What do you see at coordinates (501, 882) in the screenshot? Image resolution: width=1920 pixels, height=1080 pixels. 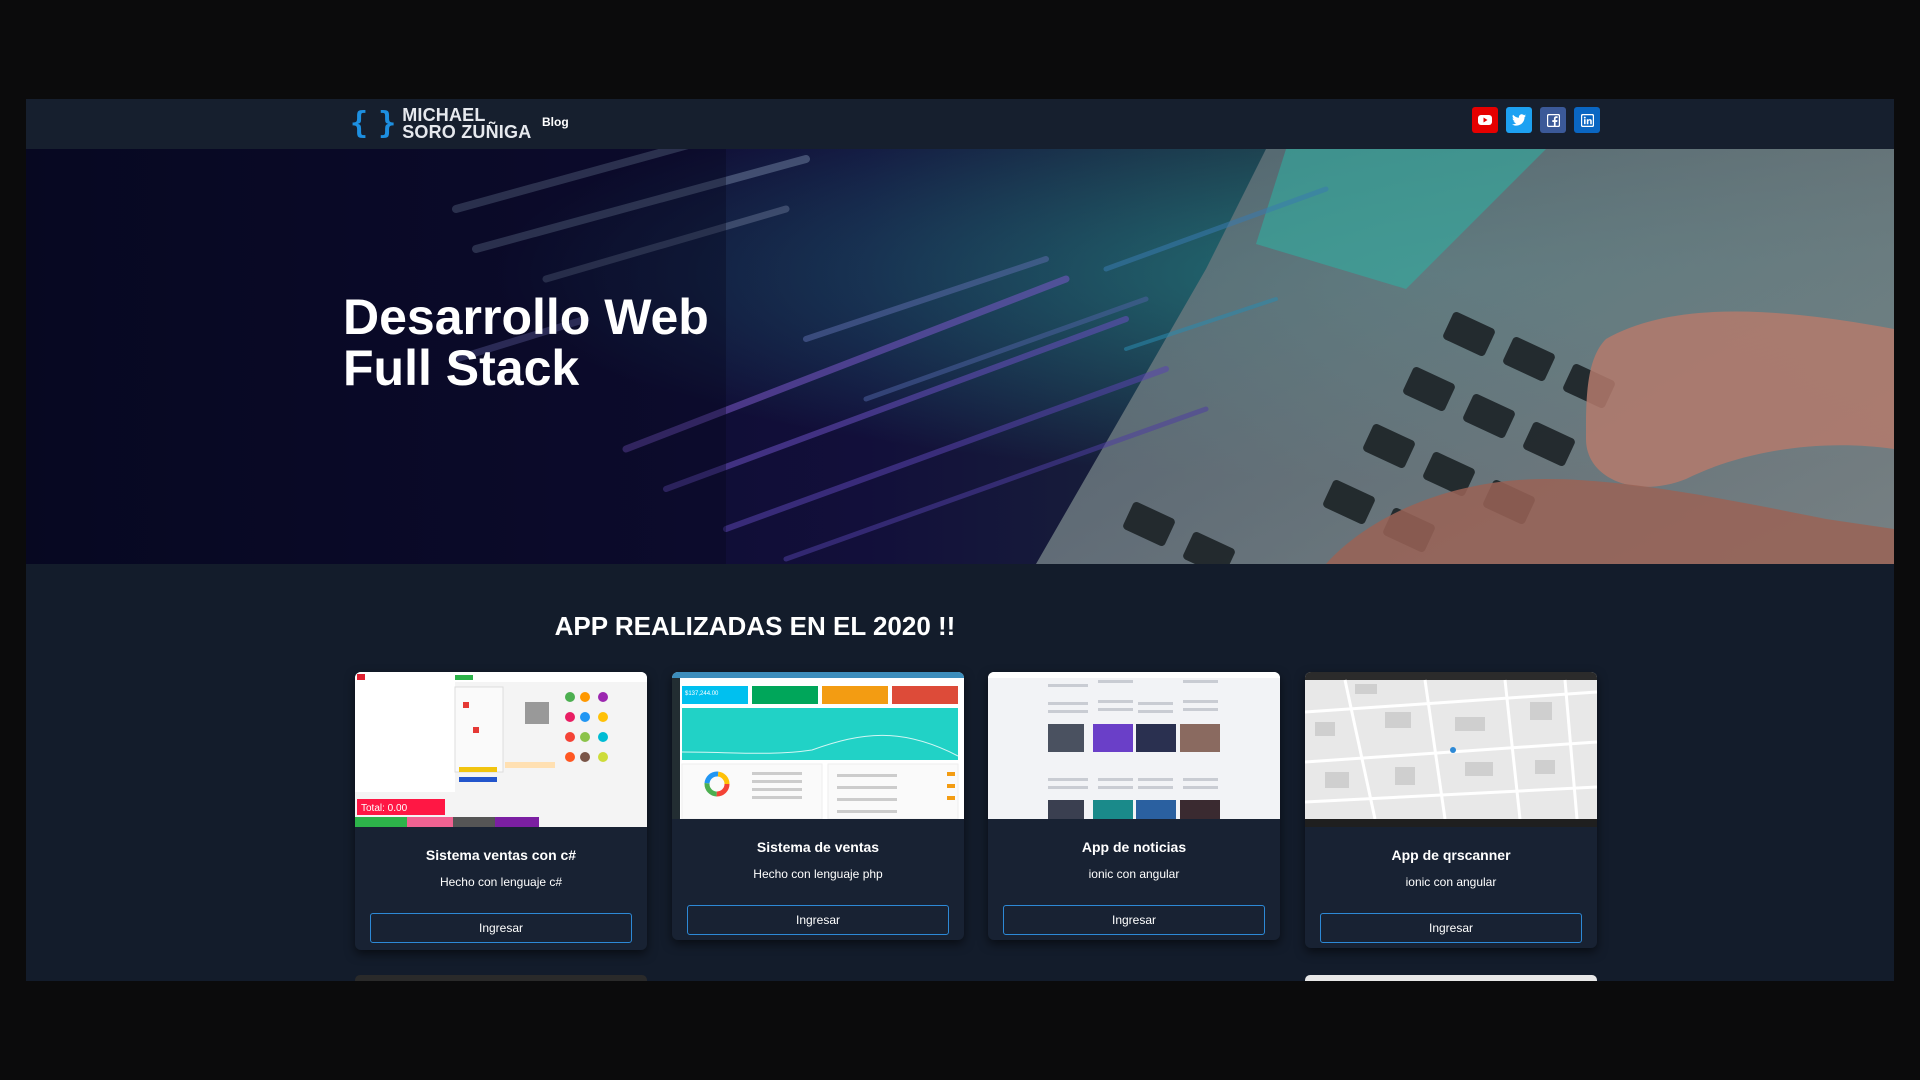 I see `card-description: Hecho con lenguaje c#` at bounding box center [501, 882].